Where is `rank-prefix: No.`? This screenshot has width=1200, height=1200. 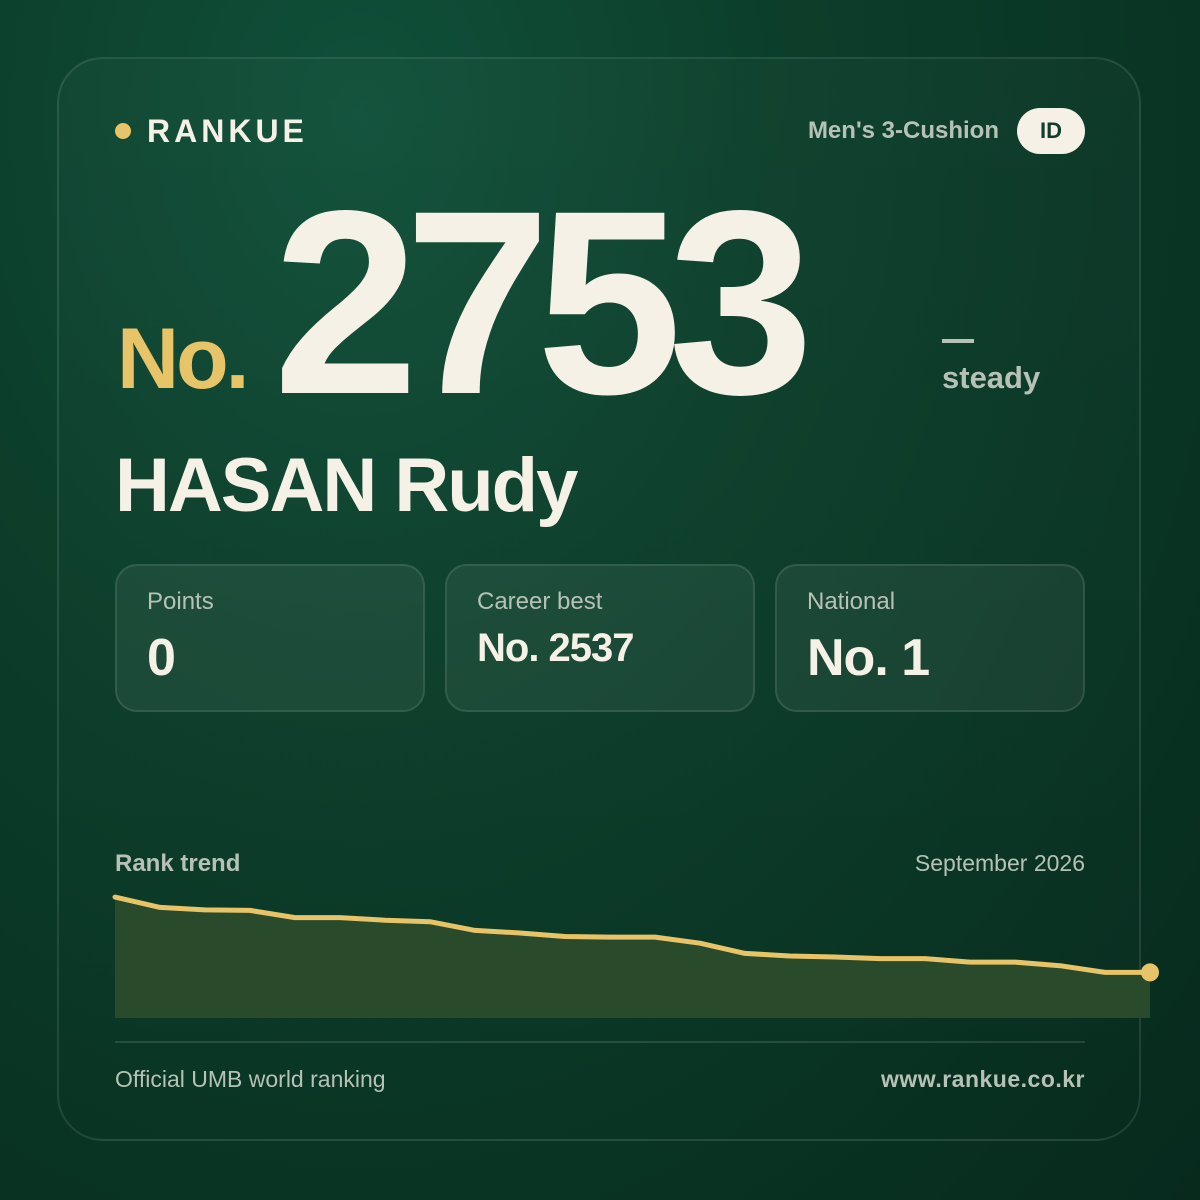
rank-prefix: No. is located at coordinates (183, 359).